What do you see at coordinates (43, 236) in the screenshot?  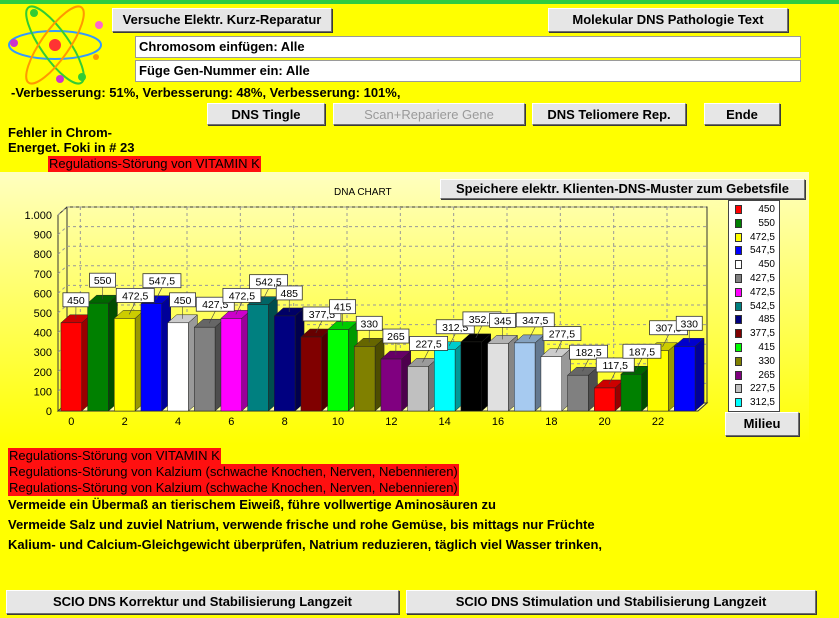 I see `y-tick-label: 900` at bounding box center [43, 236].